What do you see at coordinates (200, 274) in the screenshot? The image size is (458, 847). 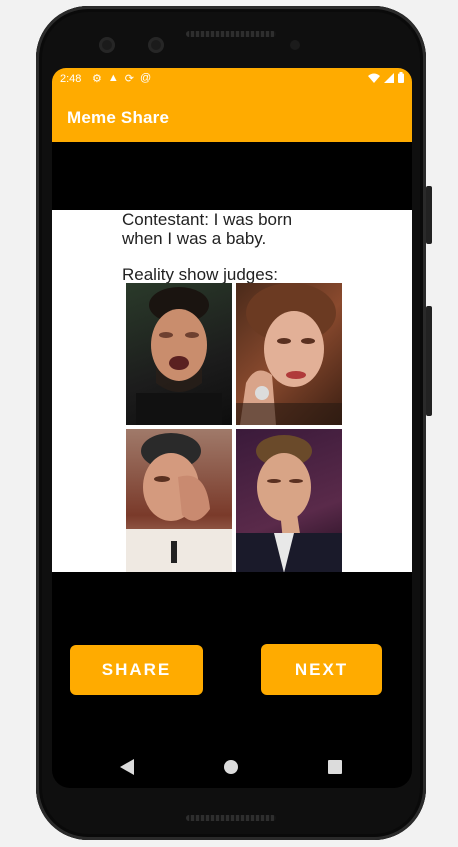 I see `meme-caption-line-3: Reality show judges:` at bounding box center [200, 274].